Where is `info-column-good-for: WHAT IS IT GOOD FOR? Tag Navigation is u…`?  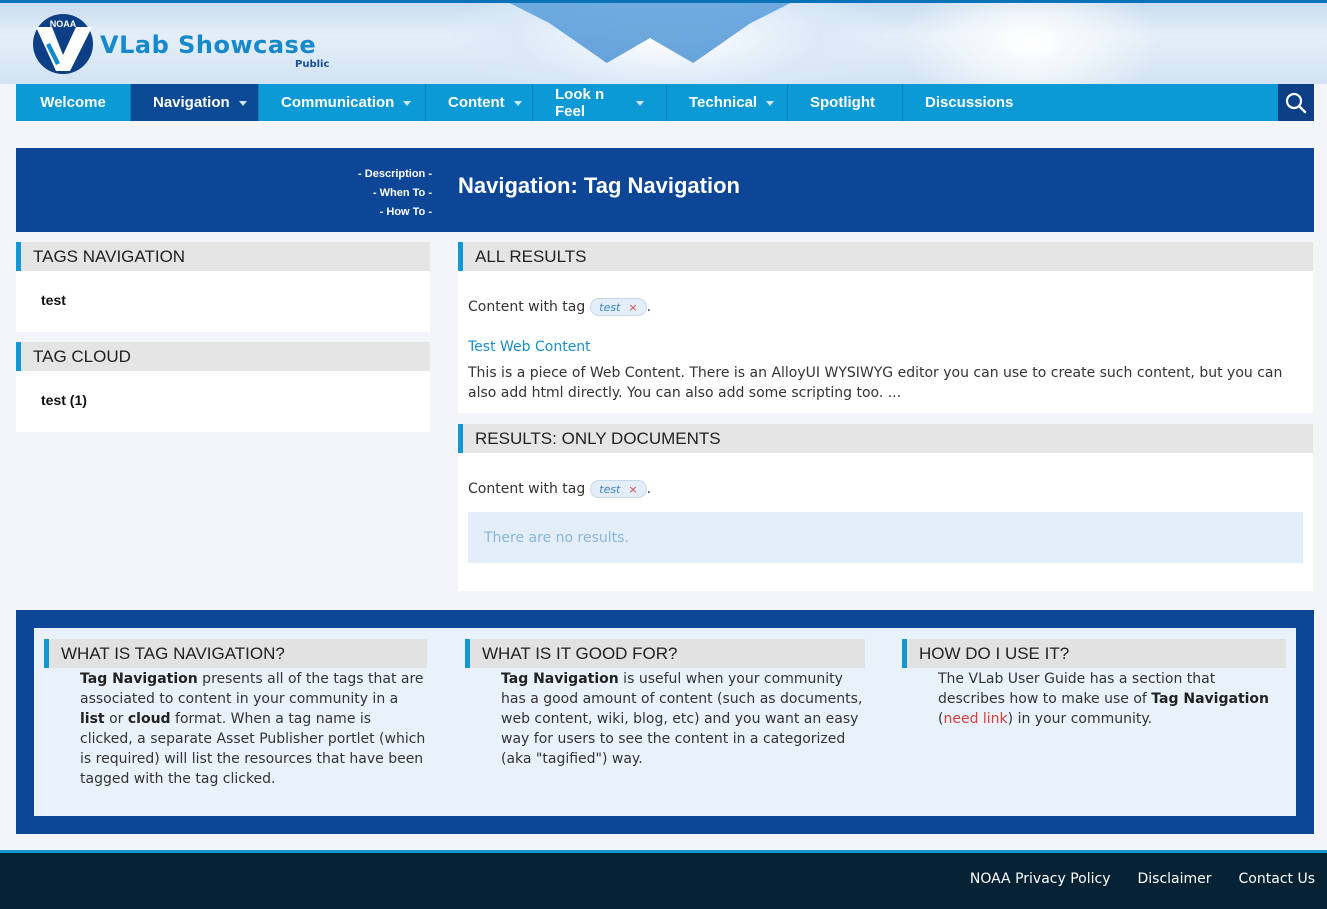 info-column-good-for: WHAT IS IT GOOD FOR? Tag Navigation is u… is located at coordinates (665, 704).